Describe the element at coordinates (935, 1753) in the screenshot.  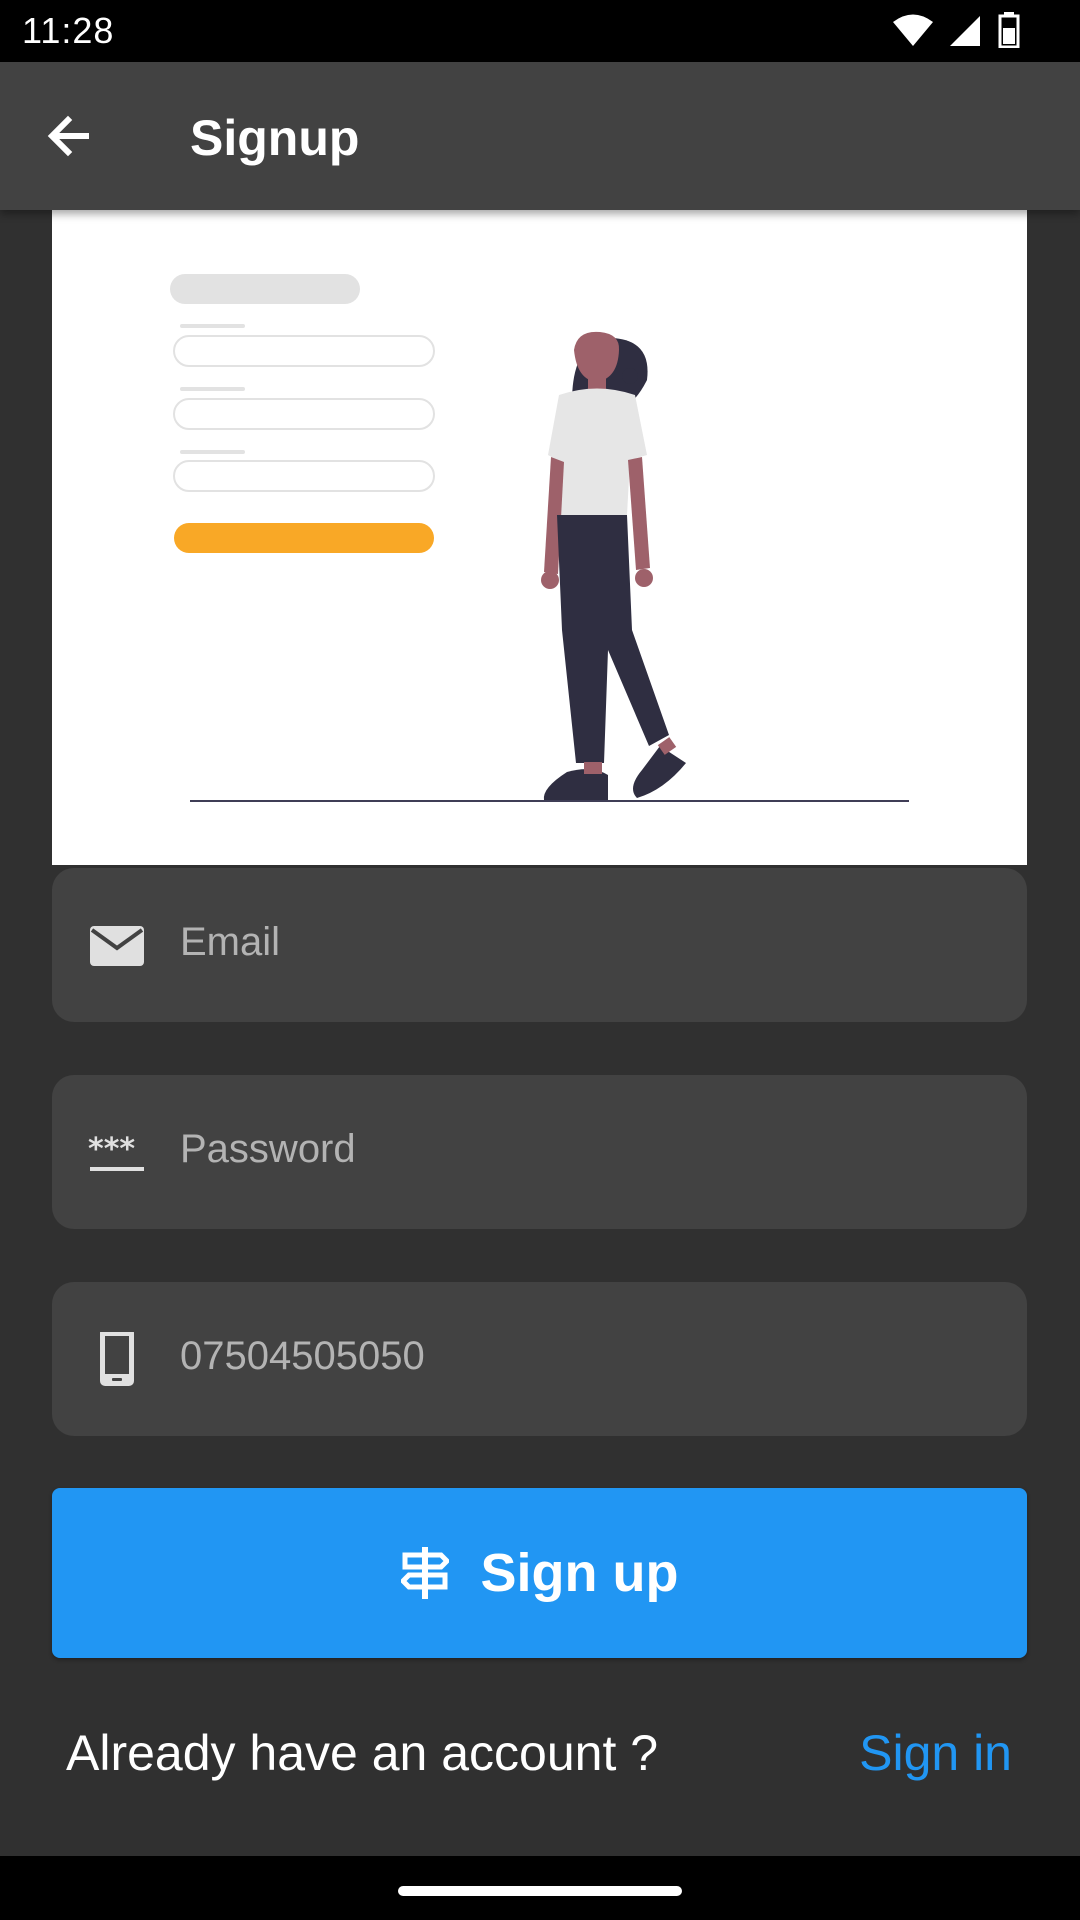
I see `signin-link: Sign in` at that location.